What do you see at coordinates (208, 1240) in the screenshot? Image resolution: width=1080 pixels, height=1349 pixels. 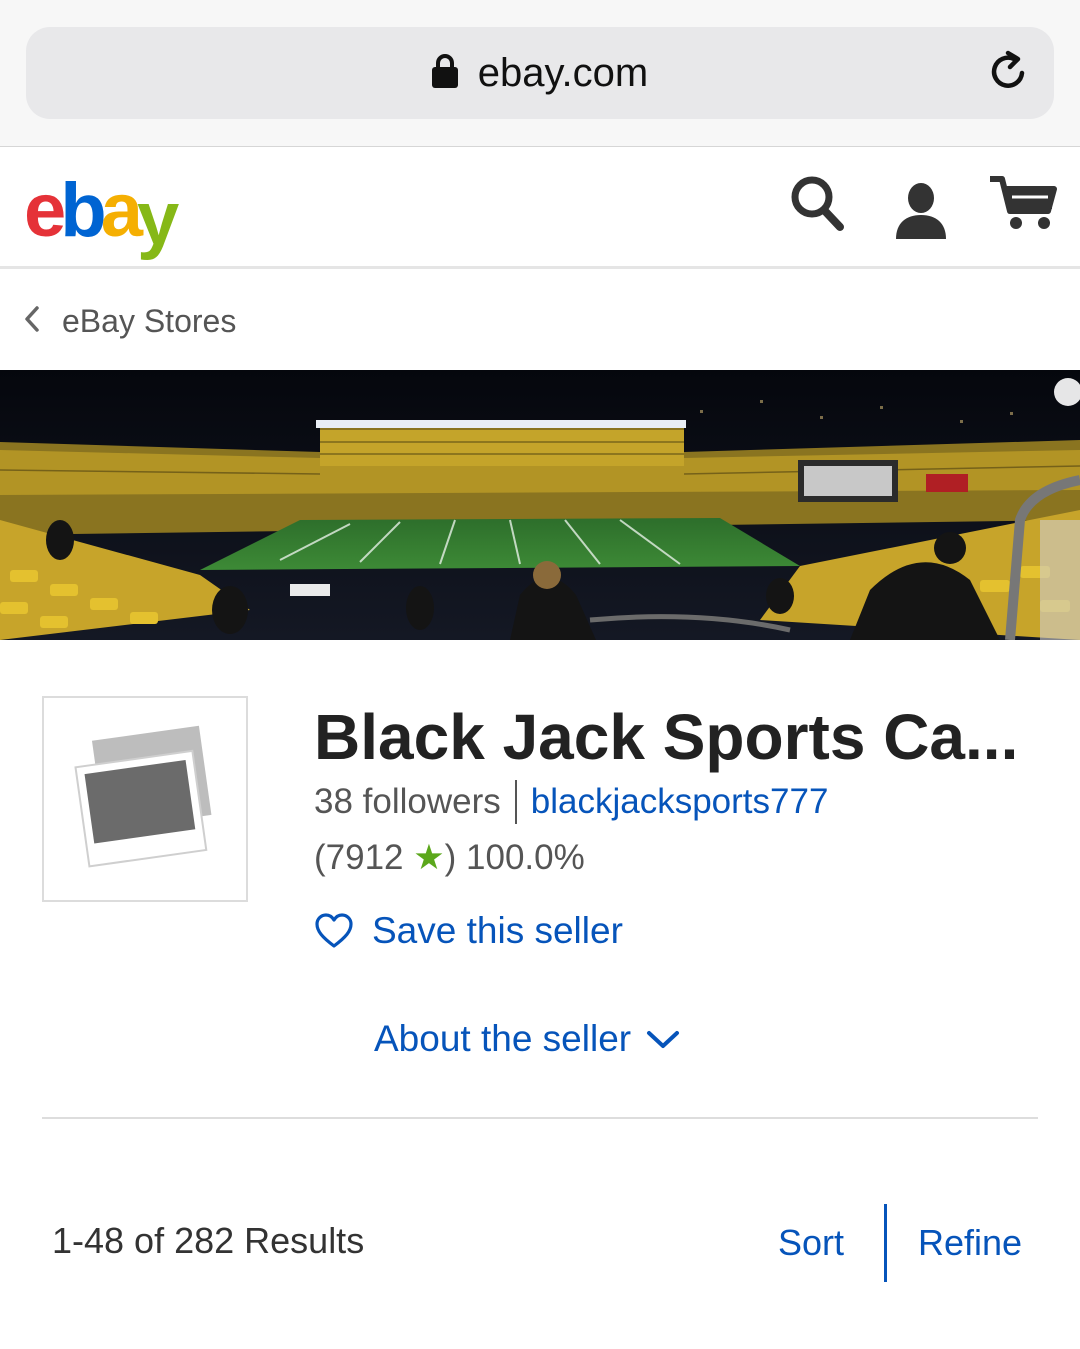 I see `results-count: 1-48 of 282 Results` at bounding box center [208, 1240].